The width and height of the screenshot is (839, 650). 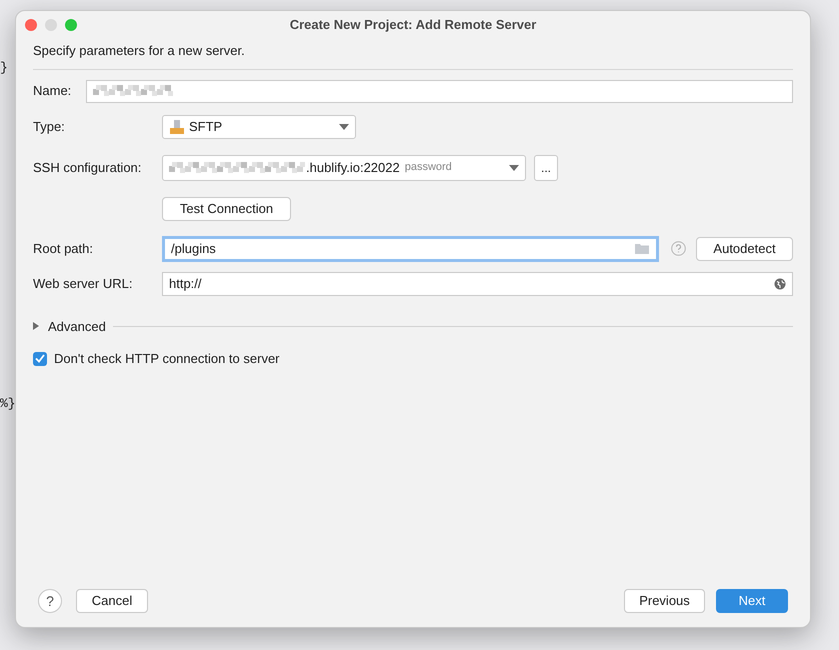 I want to click on test-connection-button: Test Connection, so click(x=226, y=208).